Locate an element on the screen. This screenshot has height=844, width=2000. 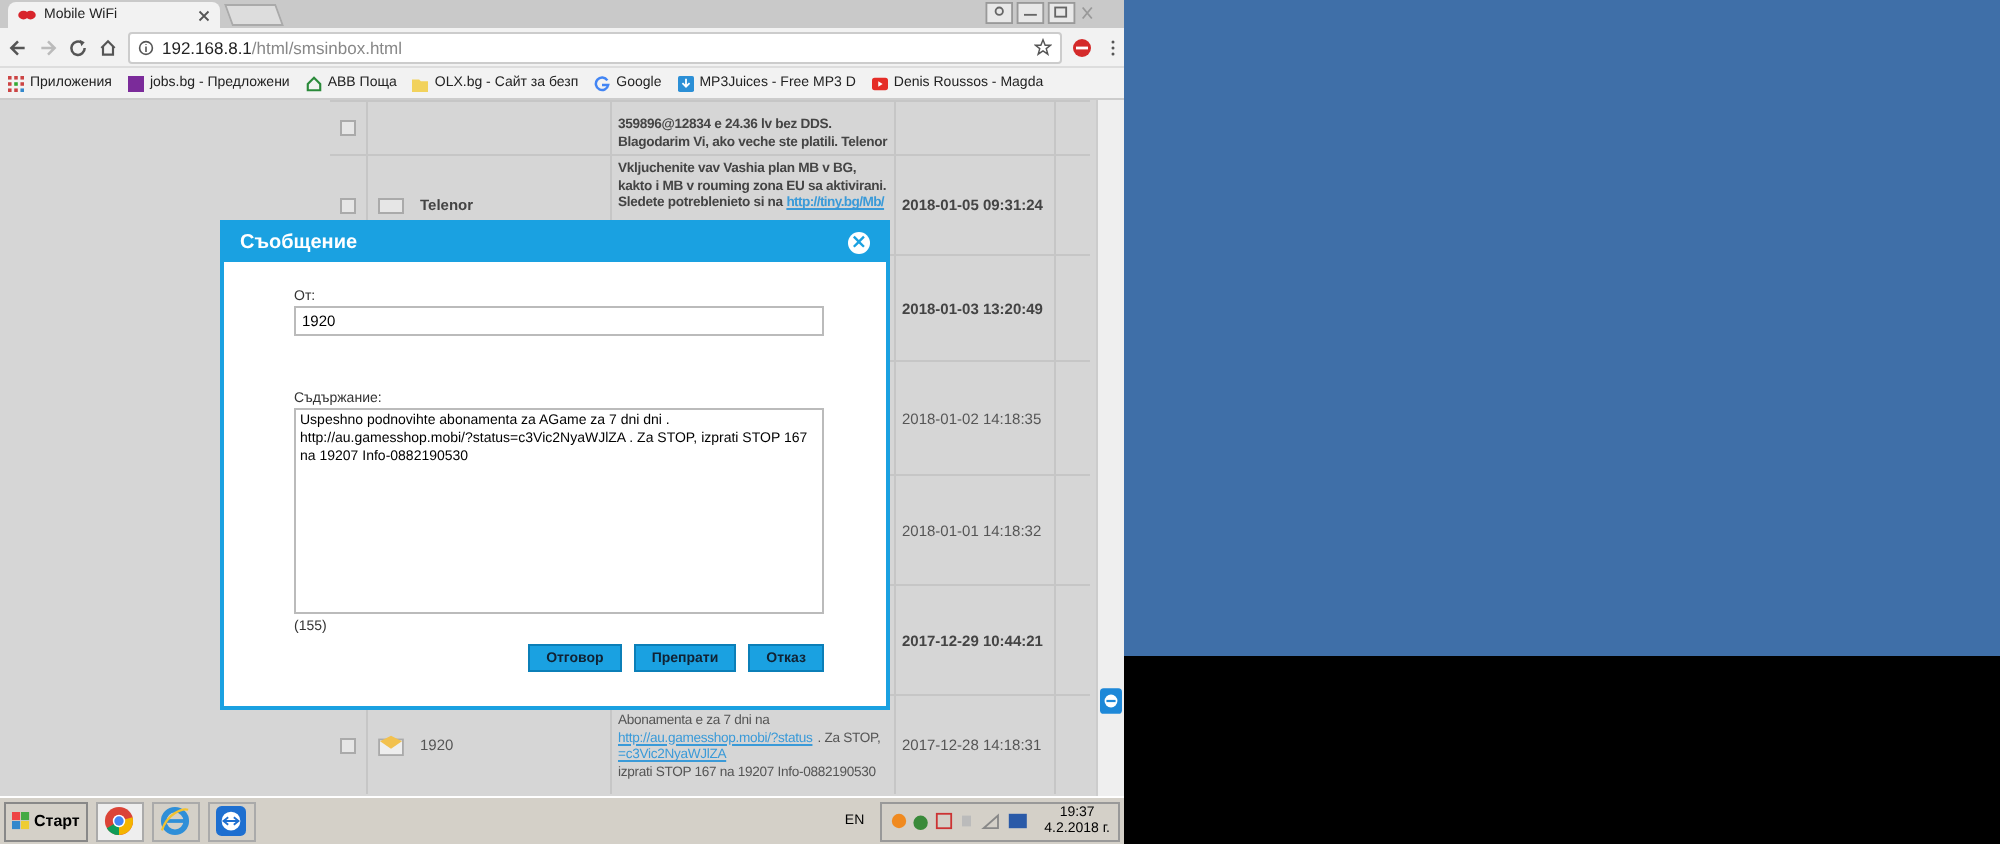
flower-icon is located at coordinates (27, 15).